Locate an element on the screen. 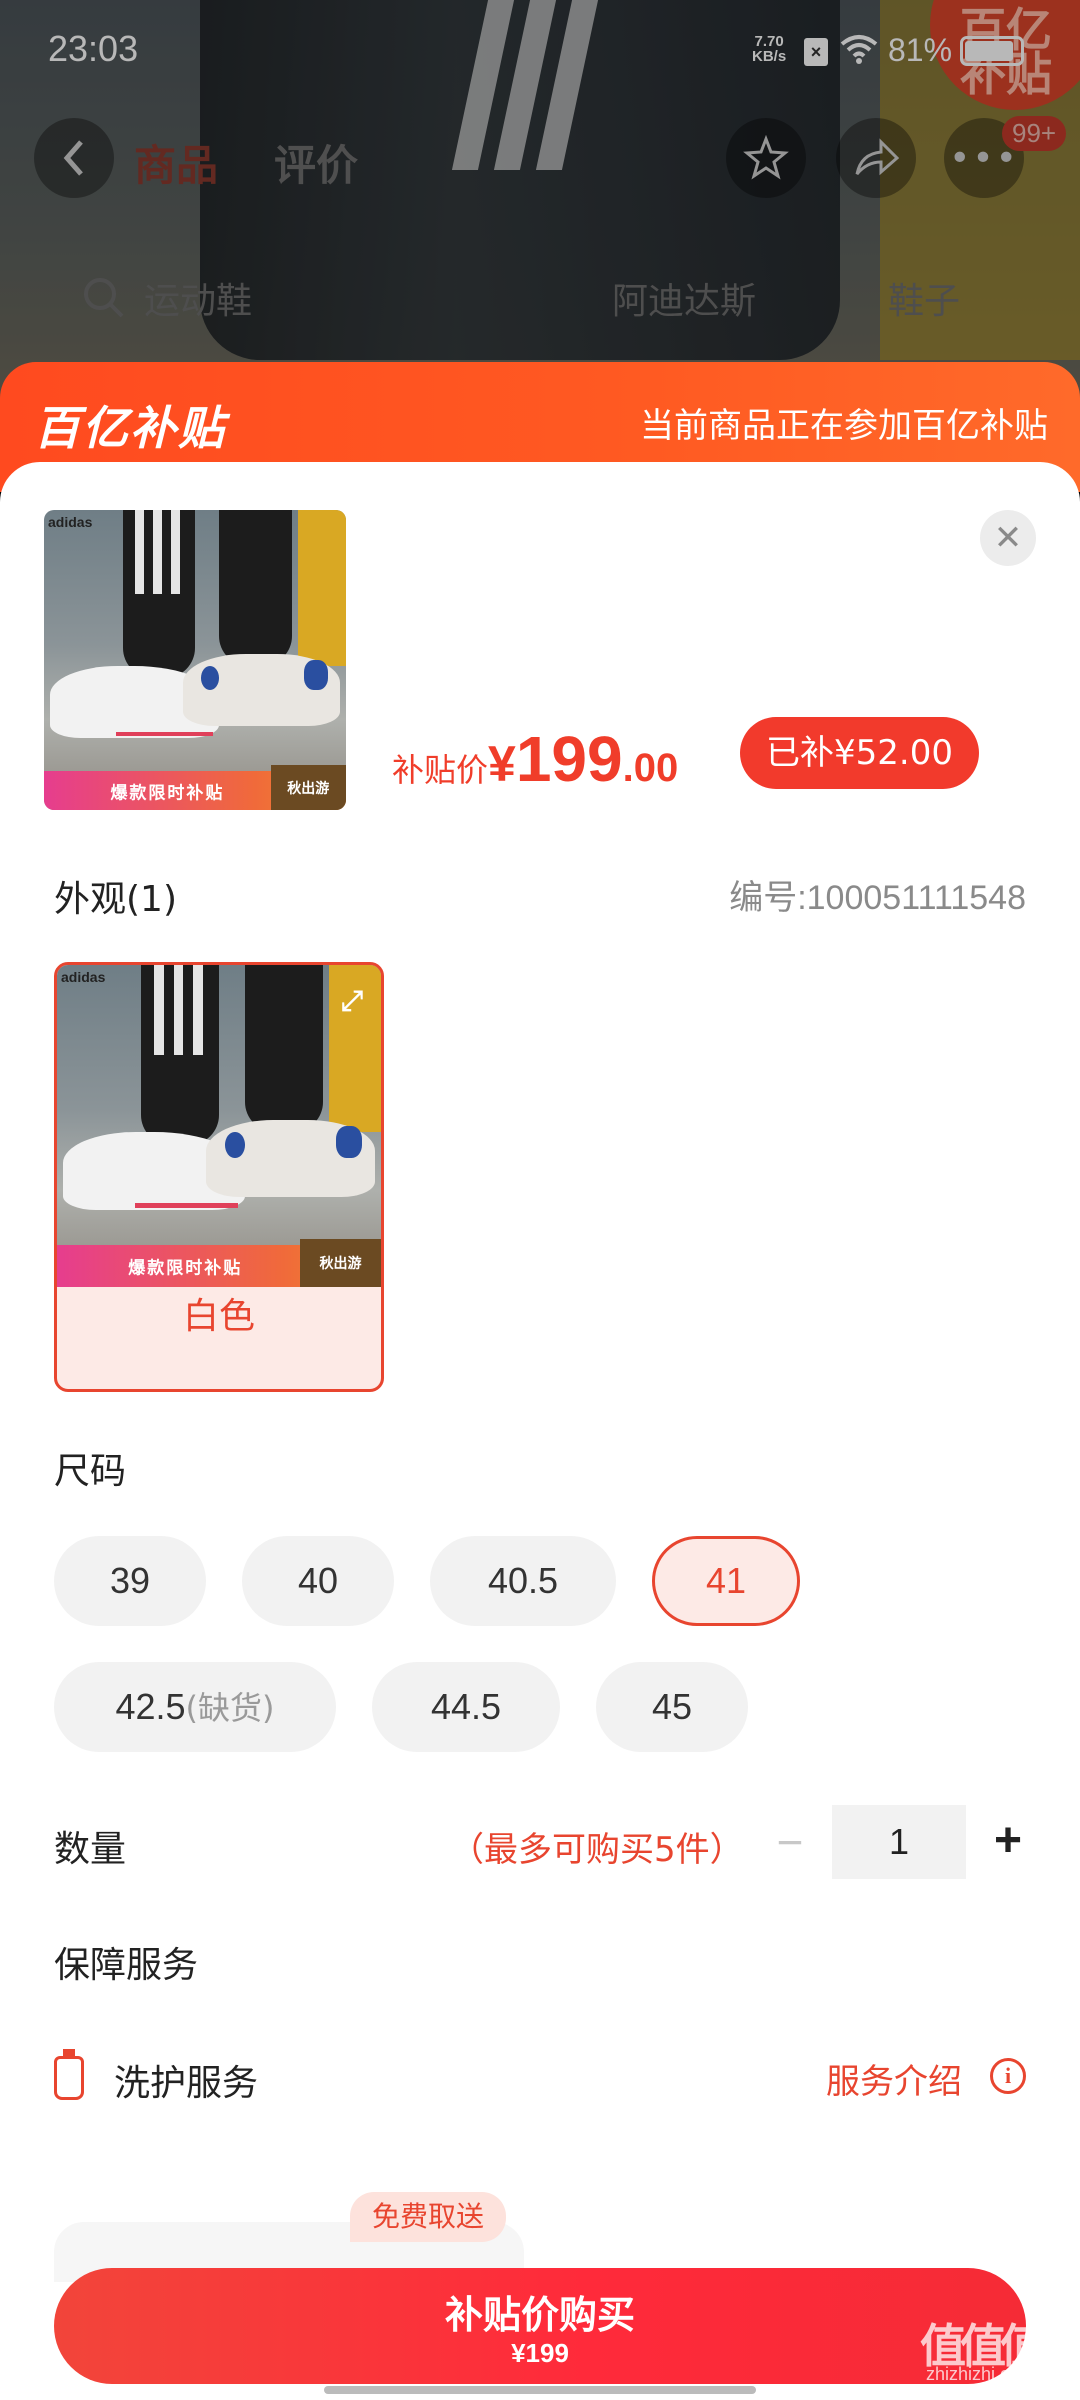 The height and width of the screenshot is (2400, 1080). quantity-title: 数量 is located at coordinates (90, 1849).